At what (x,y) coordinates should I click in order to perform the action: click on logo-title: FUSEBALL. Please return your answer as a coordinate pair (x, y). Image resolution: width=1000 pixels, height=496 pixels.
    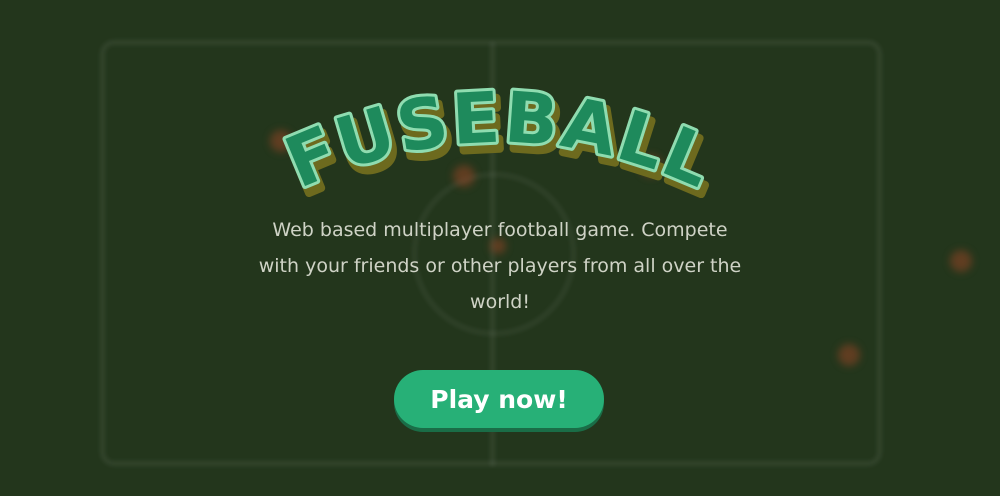
    Looking at the image, I should click on (500, 138).